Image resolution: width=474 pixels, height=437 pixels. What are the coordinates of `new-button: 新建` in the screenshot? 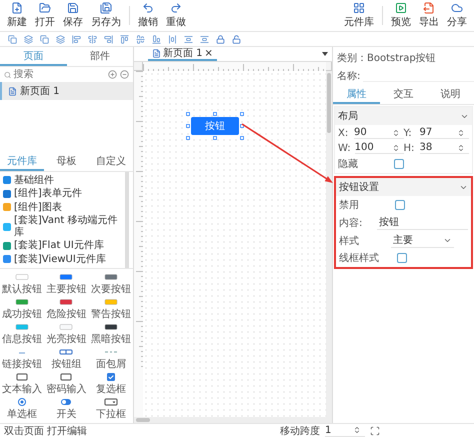 It's located at (17, 15).